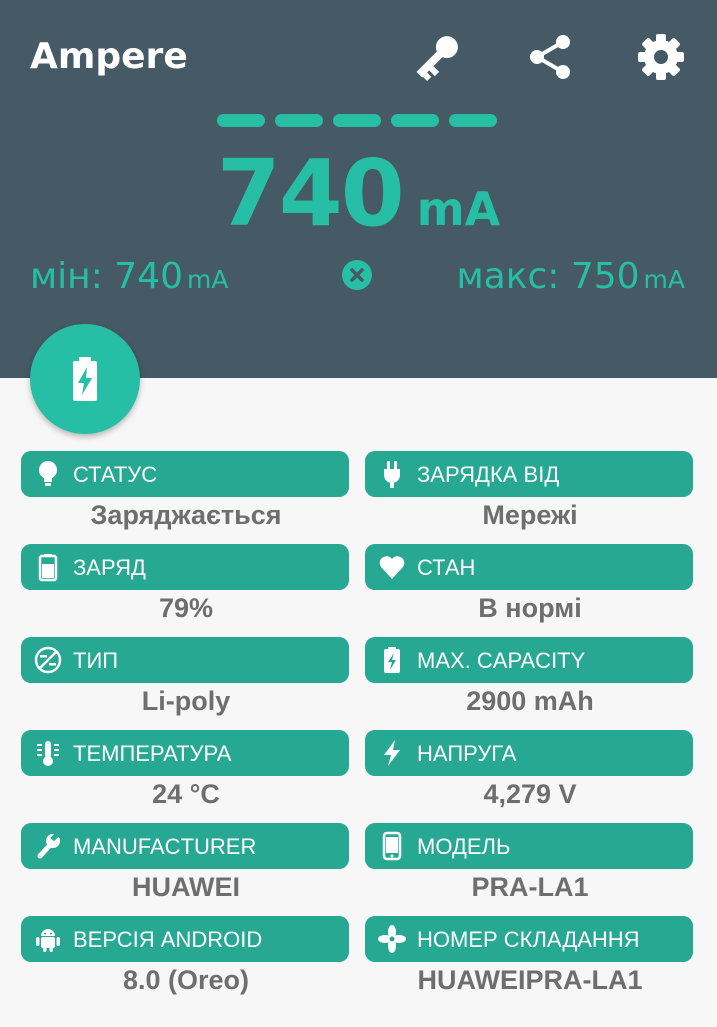 This screenshot has width=717, height=1027. I want to click on card-header: НАПРУГА, so click(529, 753).